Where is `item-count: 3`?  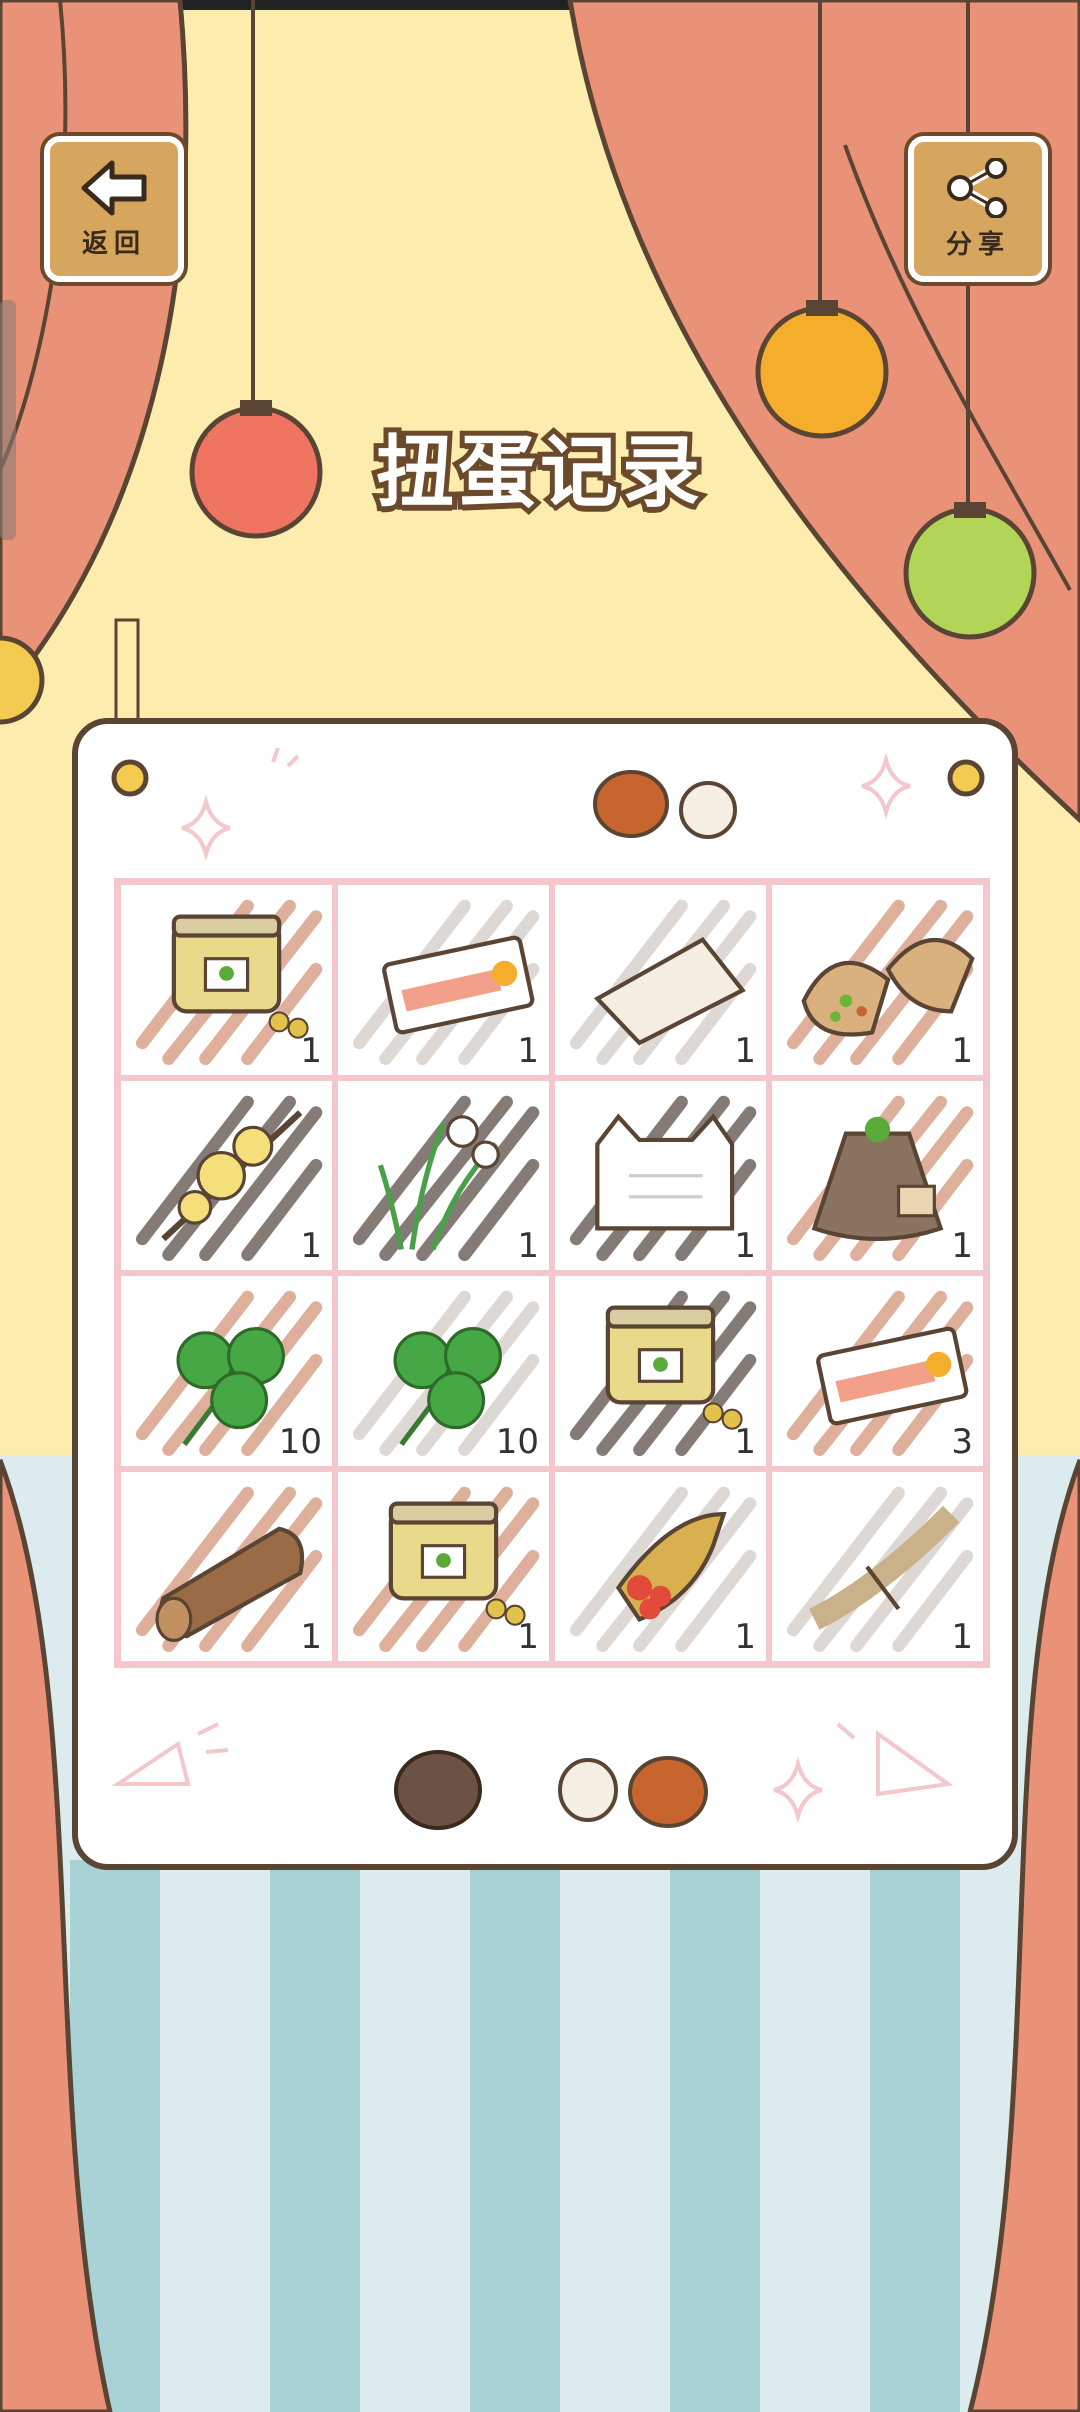 item-count: 3 is located at coordinates (962, 1441).